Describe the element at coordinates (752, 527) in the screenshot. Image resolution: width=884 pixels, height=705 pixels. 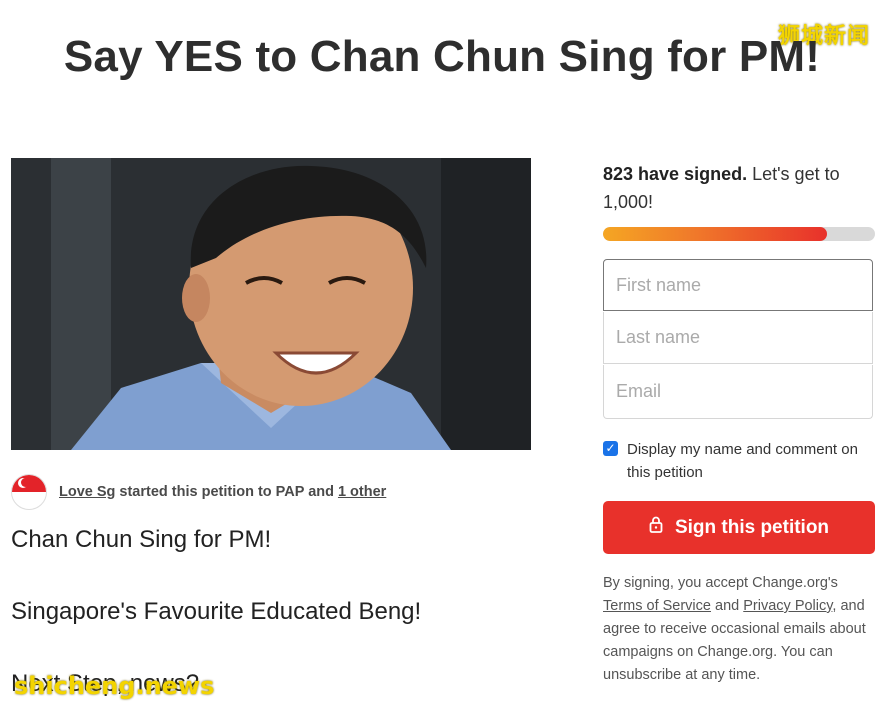
I see `sign-petition-label: Sign this petition` at that location.